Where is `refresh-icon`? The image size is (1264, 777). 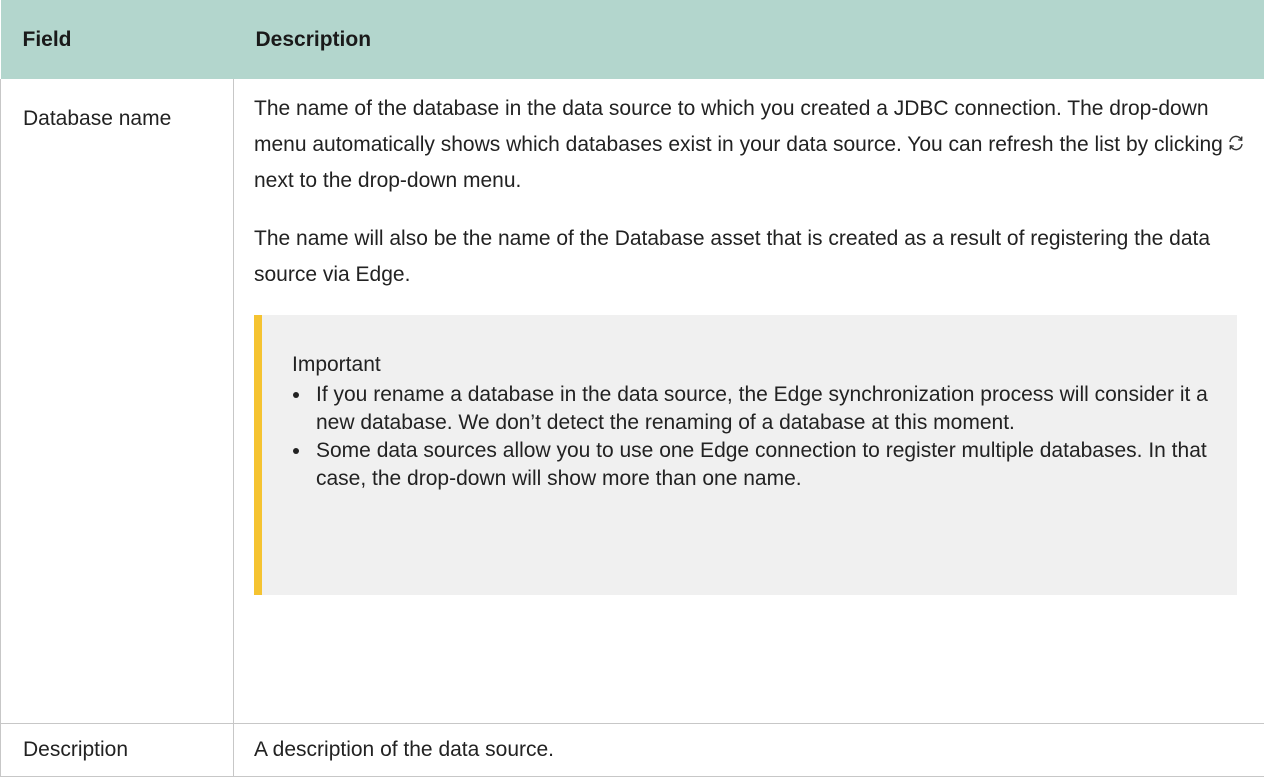 refresh-icon is located at coordinates (1236, 143).